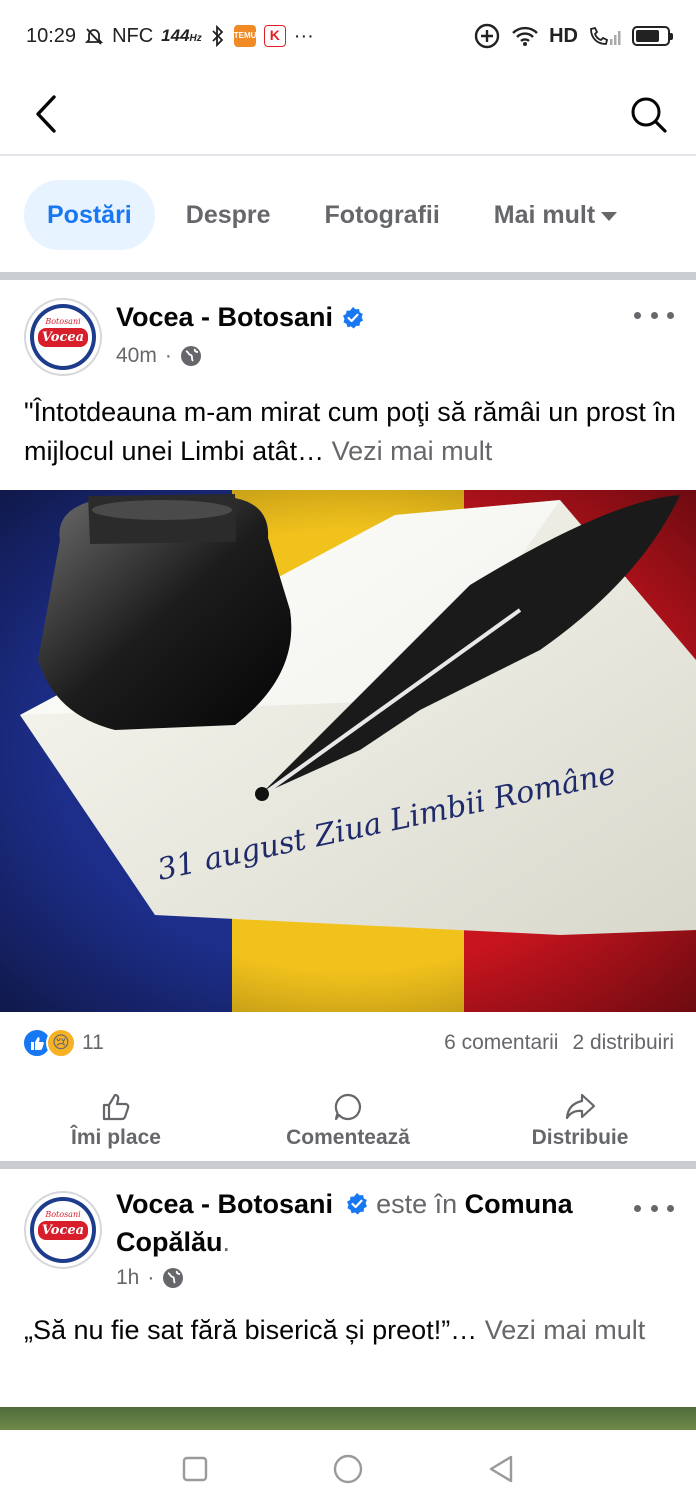 The width and height of the screenshot is (696, 1508). What do you see at coordinates (116, 1137) in the screenshot?
I see `like-label: Îmi place` at bounding box center [116, 1137].